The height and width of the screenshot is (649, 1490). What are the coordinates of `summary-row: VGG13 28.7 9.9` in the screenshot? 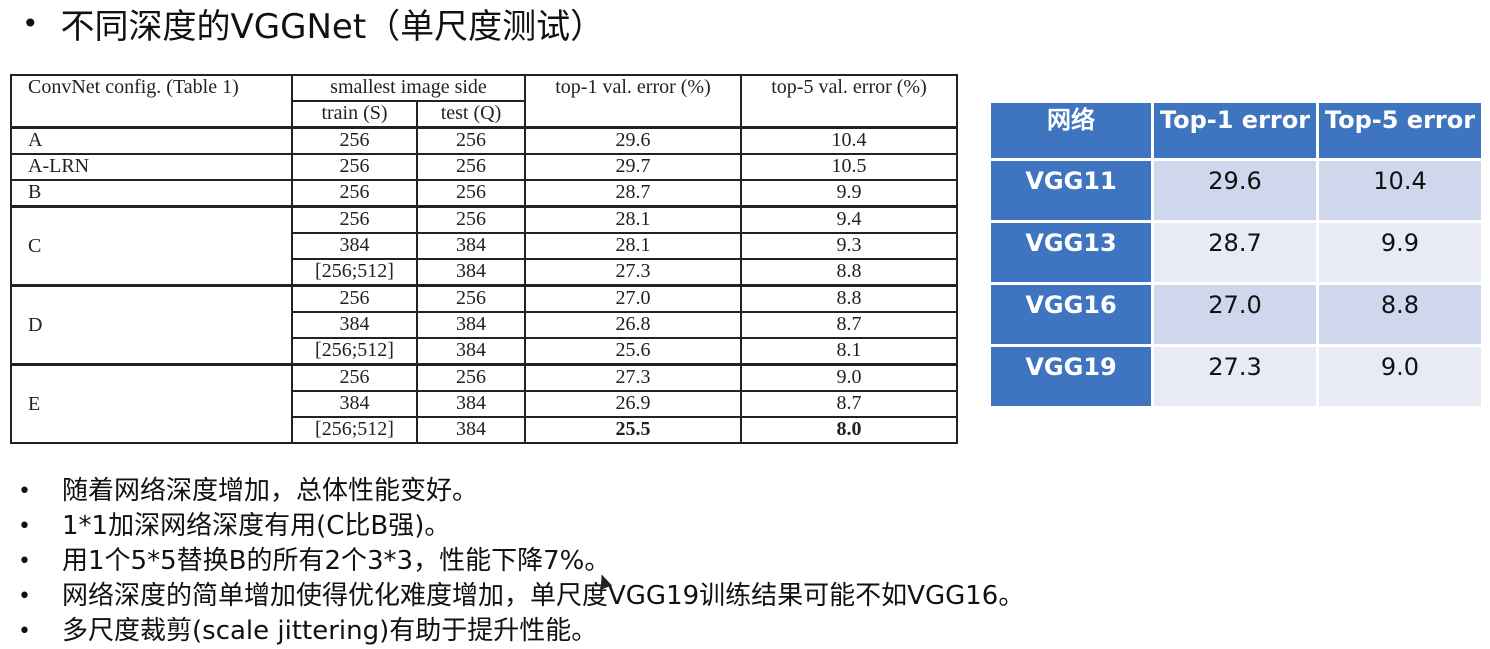 It's located at (1236, 252).